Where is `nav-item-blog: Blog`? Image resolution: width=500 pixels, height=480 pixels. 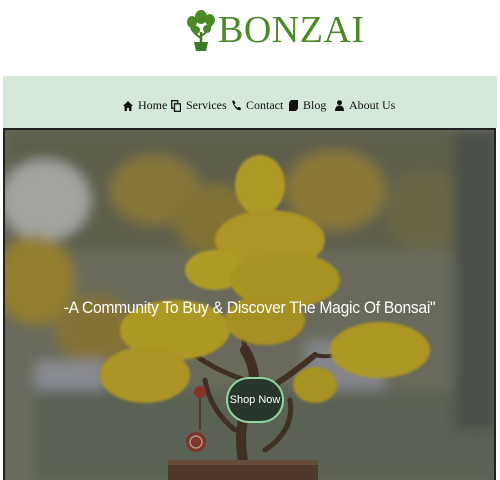
nav-item-blog: Blog is located at coordinates (307, 105).